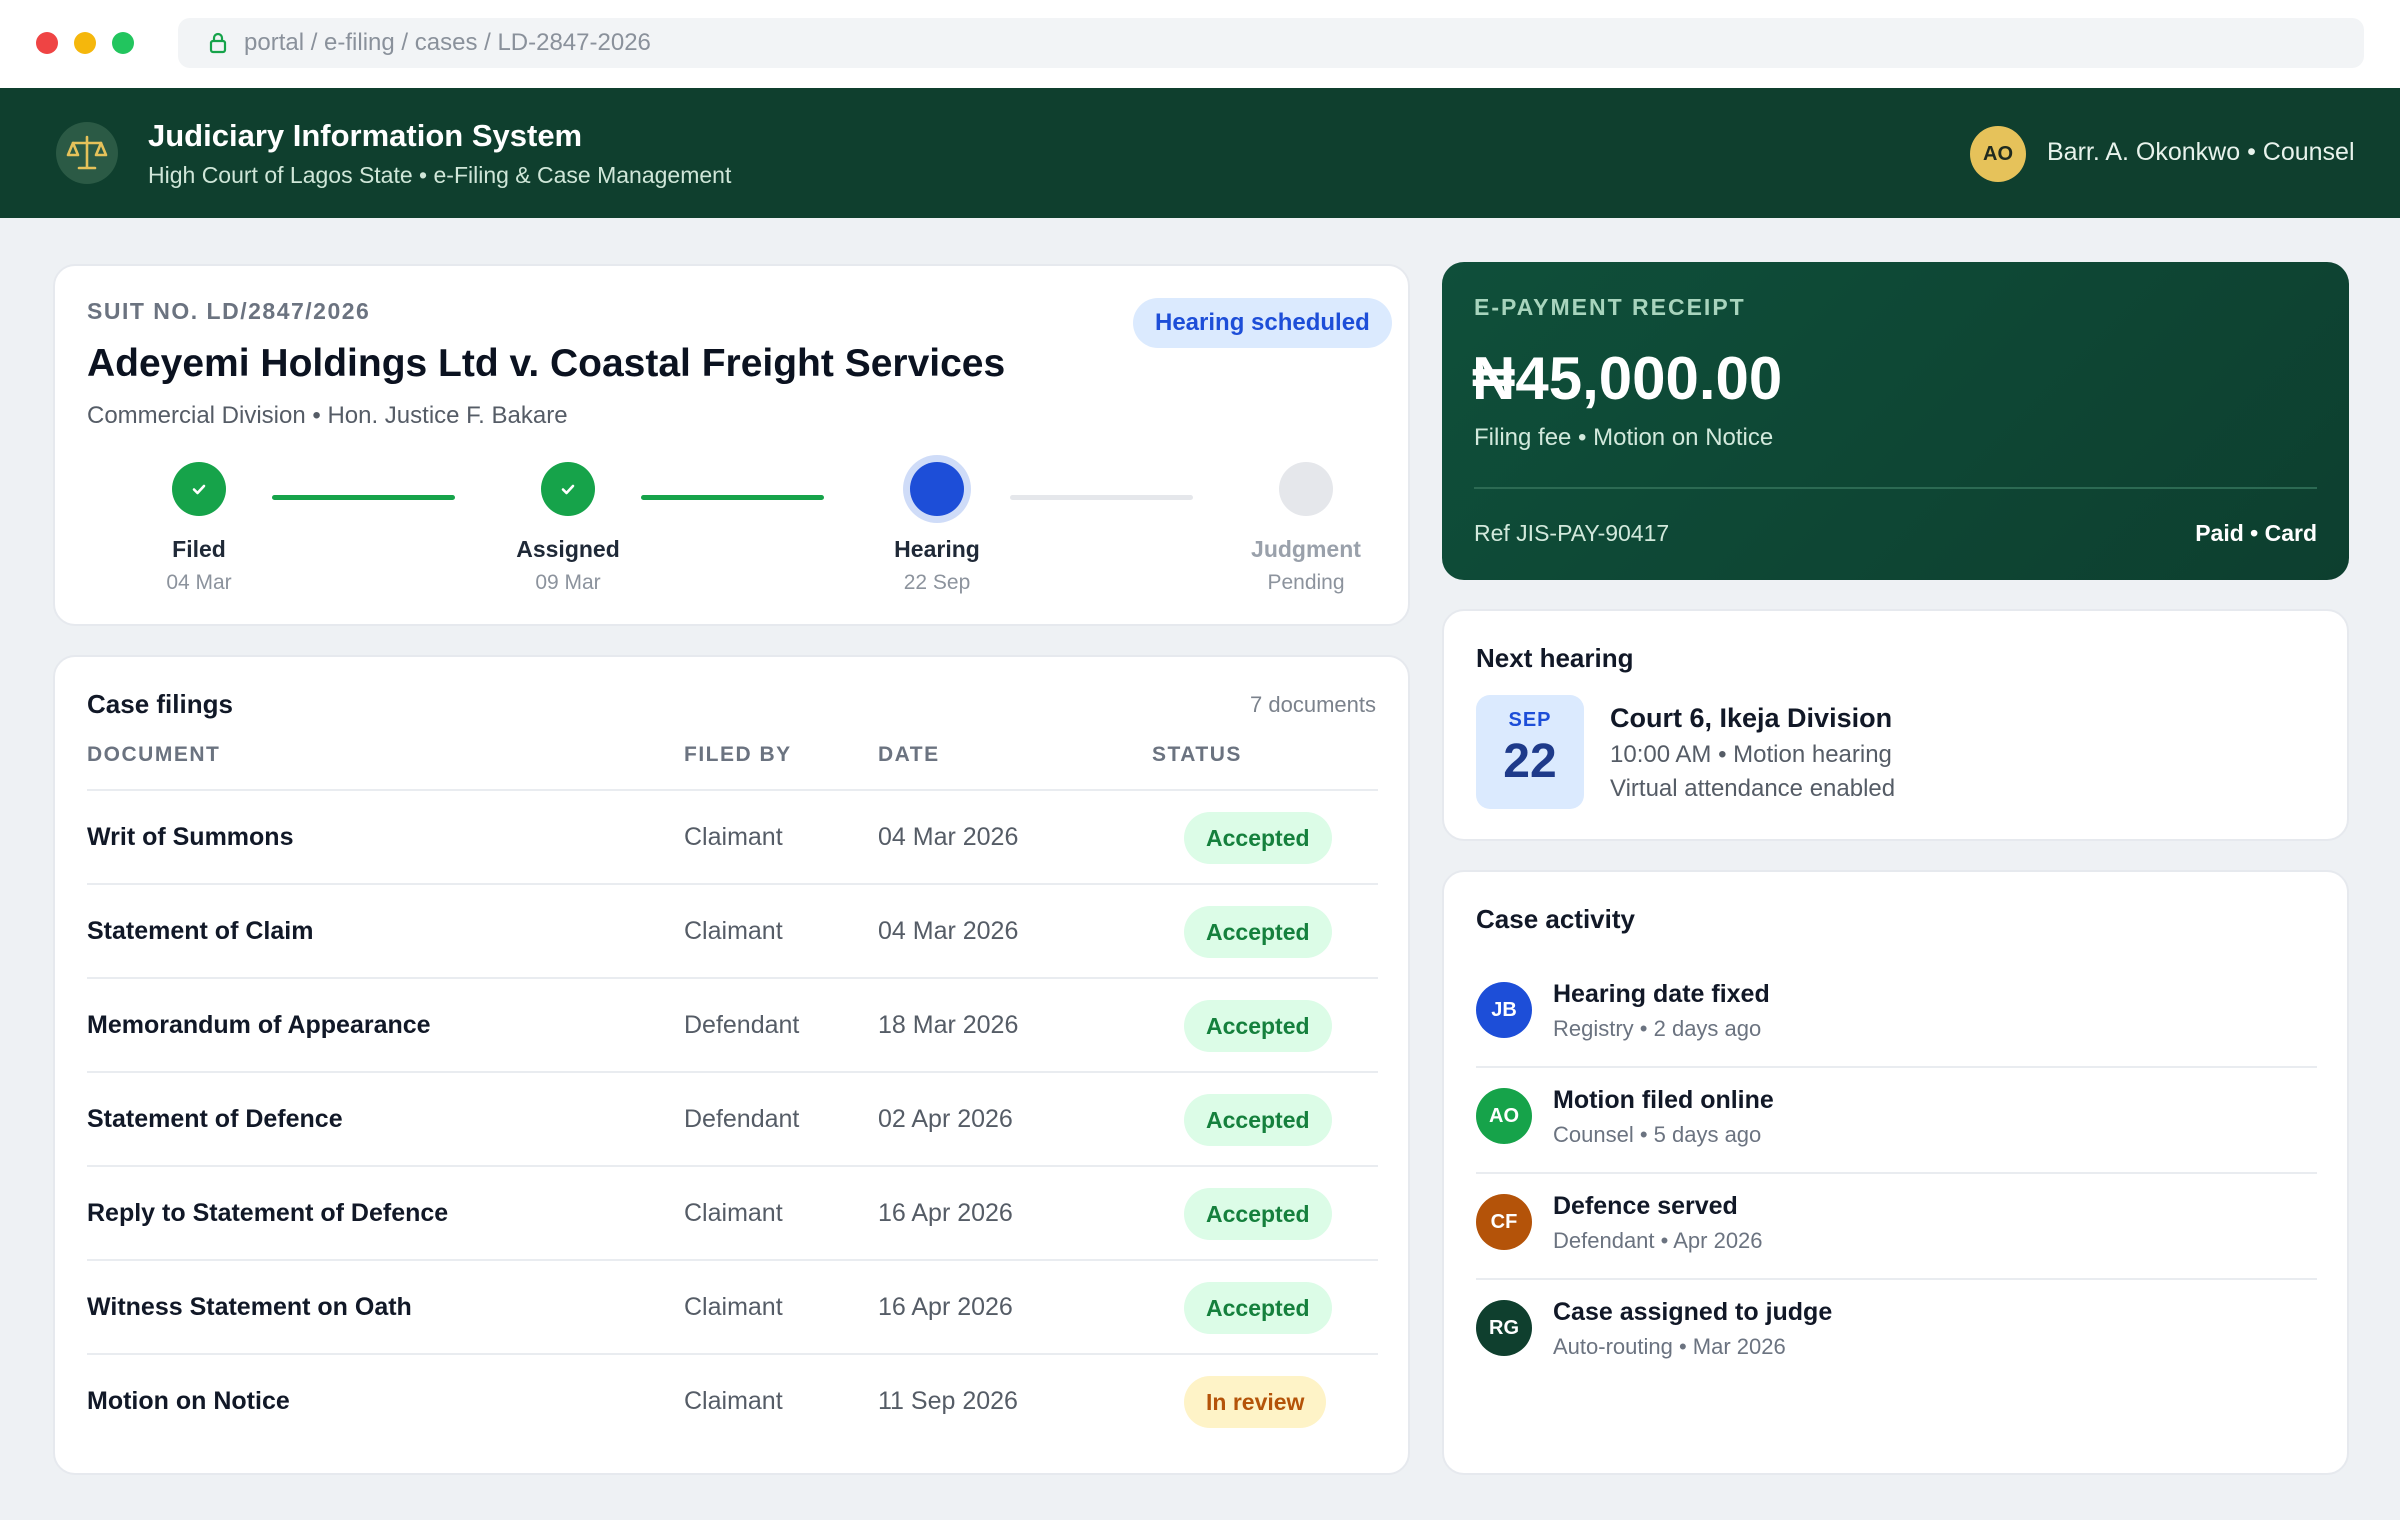 Image resolution: width=2400 pixels, height=1520 pixels. Describe the element at coordinates (937, 489) in the screenshot. I see `current-step-icon` at that location.